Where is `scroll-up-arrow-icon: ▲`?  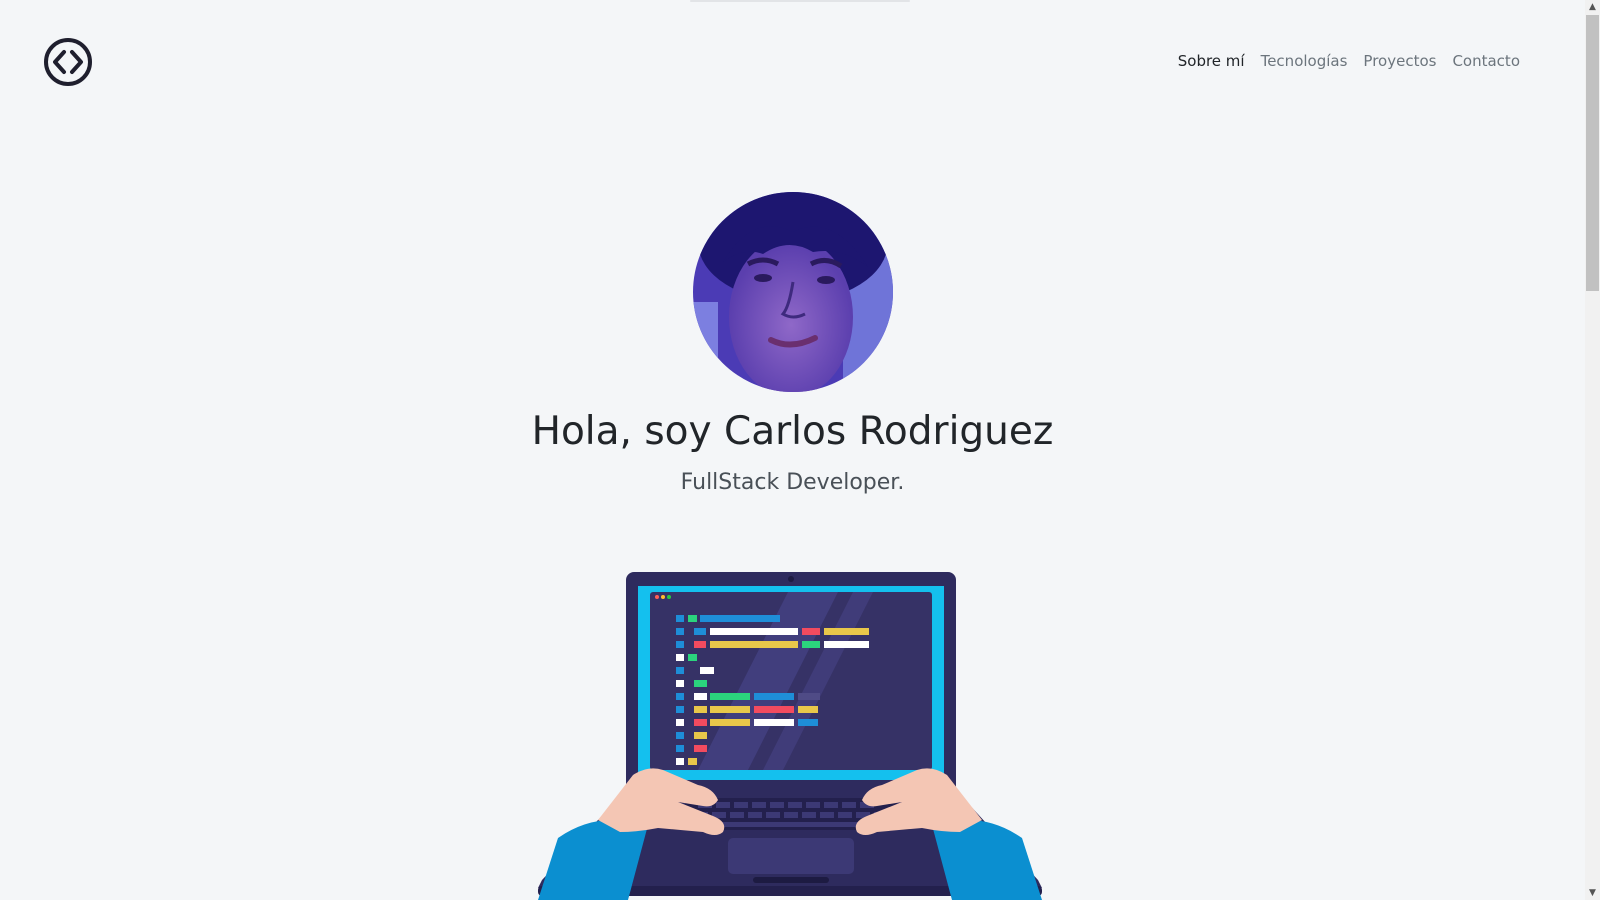
scroll-up-arrow-icon: ▲ is located at coordinates (1592, 7).